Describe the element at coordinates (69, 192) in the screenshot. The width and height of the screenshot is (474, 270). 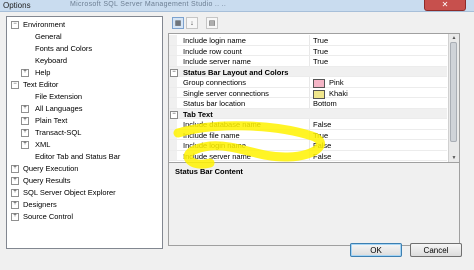
I see `tree-item-label: SQL Server Object Explorer` at that location.